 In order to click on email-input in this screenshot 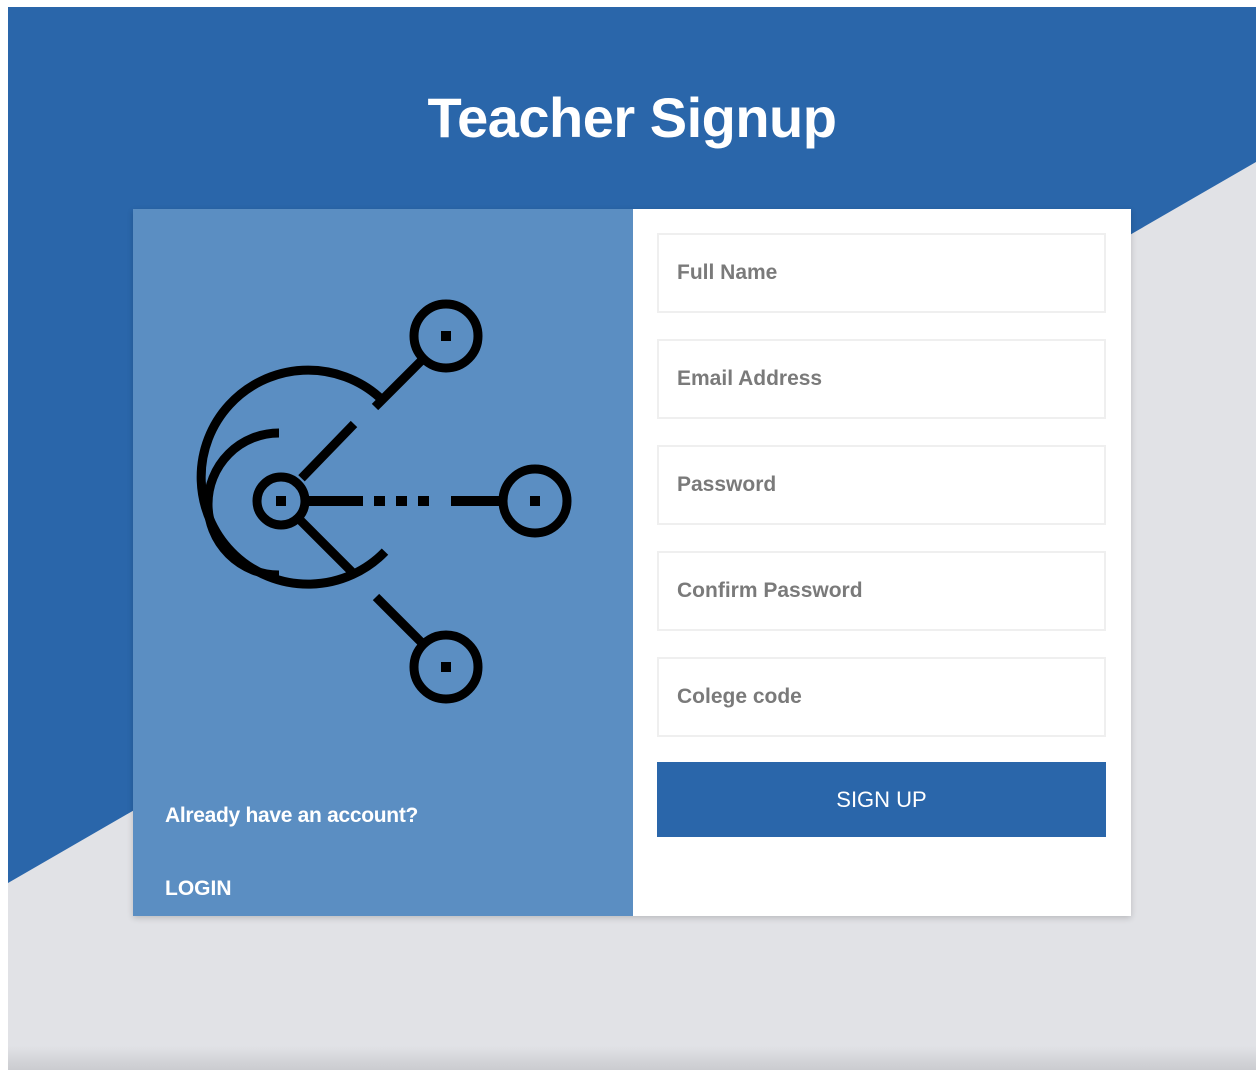, I will do `click(881, 379)`.